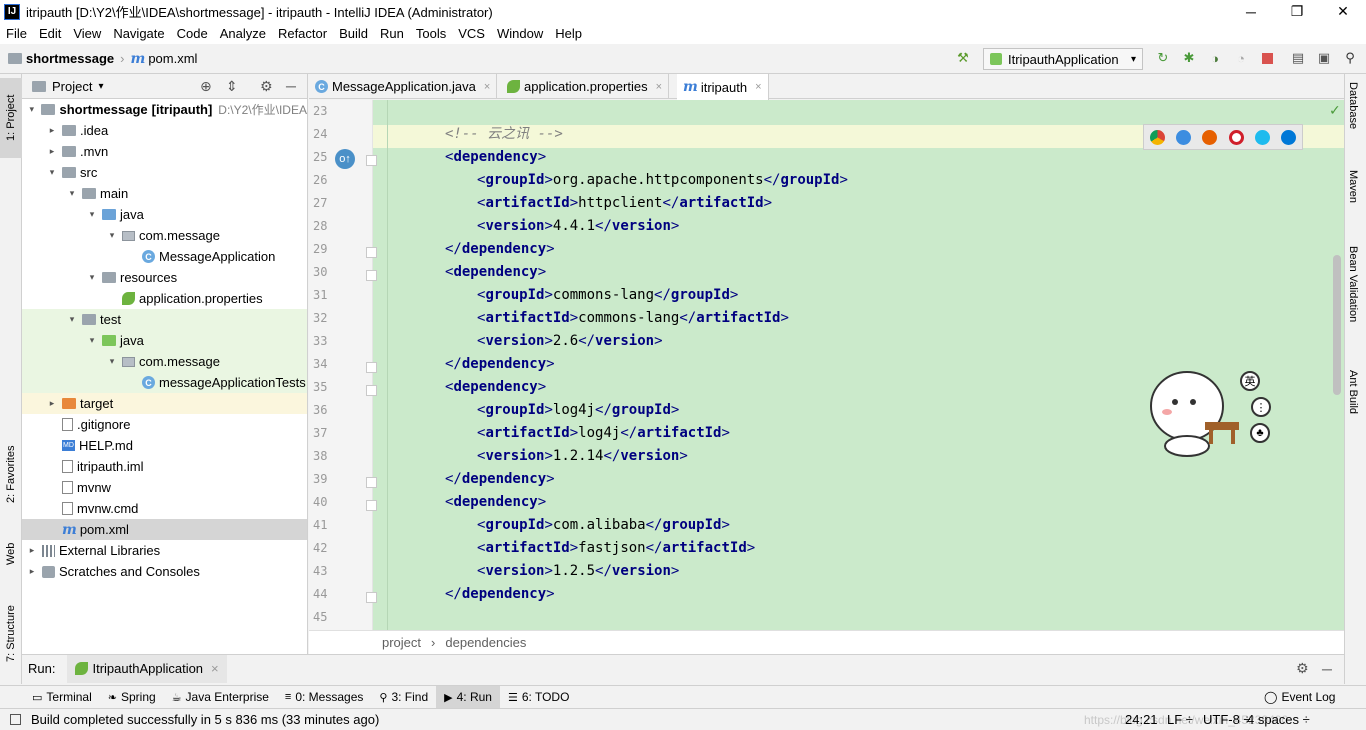 The height and width of the screenshot is (730, 1366). I want to click on opera-icon, so click(1236, 137).